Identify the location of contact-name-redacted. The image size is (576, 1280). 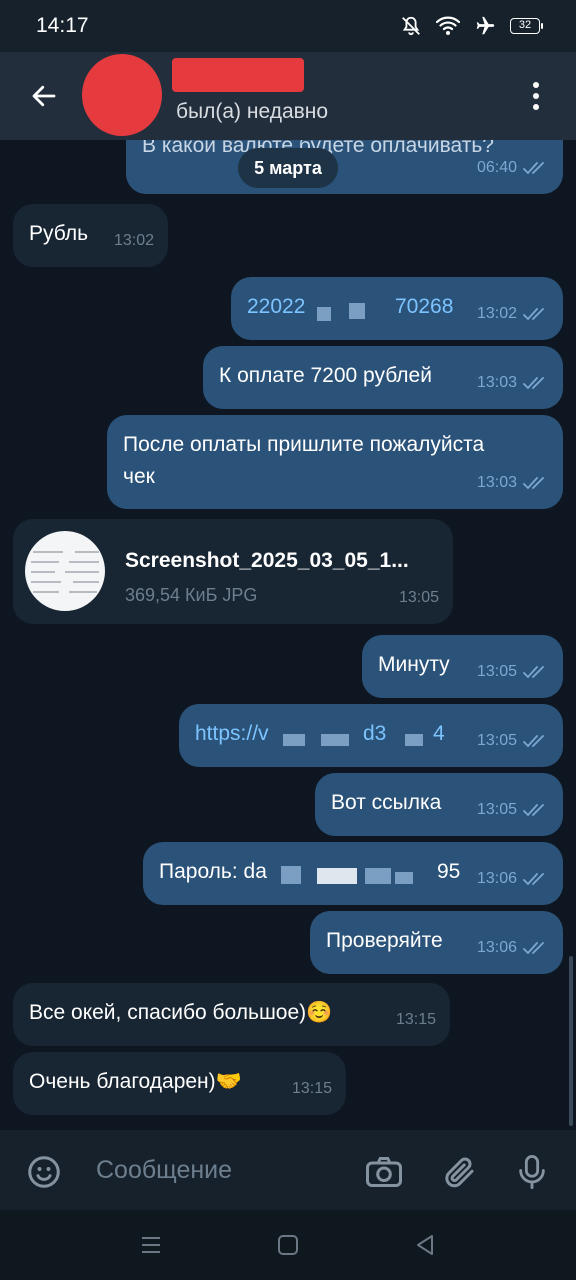
(238, 75).